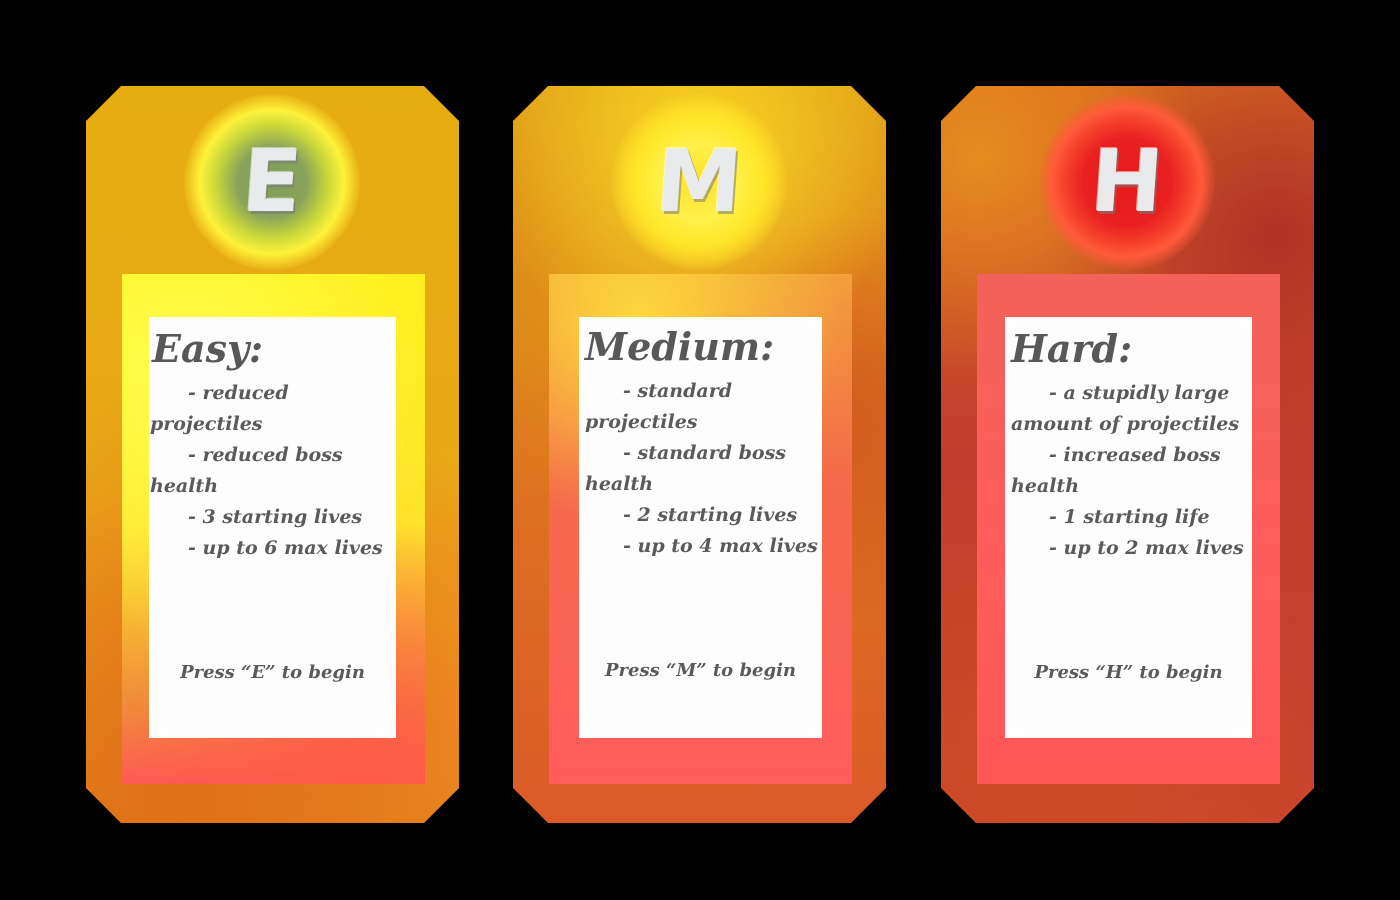 The width and height of the screenshot is (1400, 900). I want to click on difficulty-badge-hard: H, so click(1127, 182).